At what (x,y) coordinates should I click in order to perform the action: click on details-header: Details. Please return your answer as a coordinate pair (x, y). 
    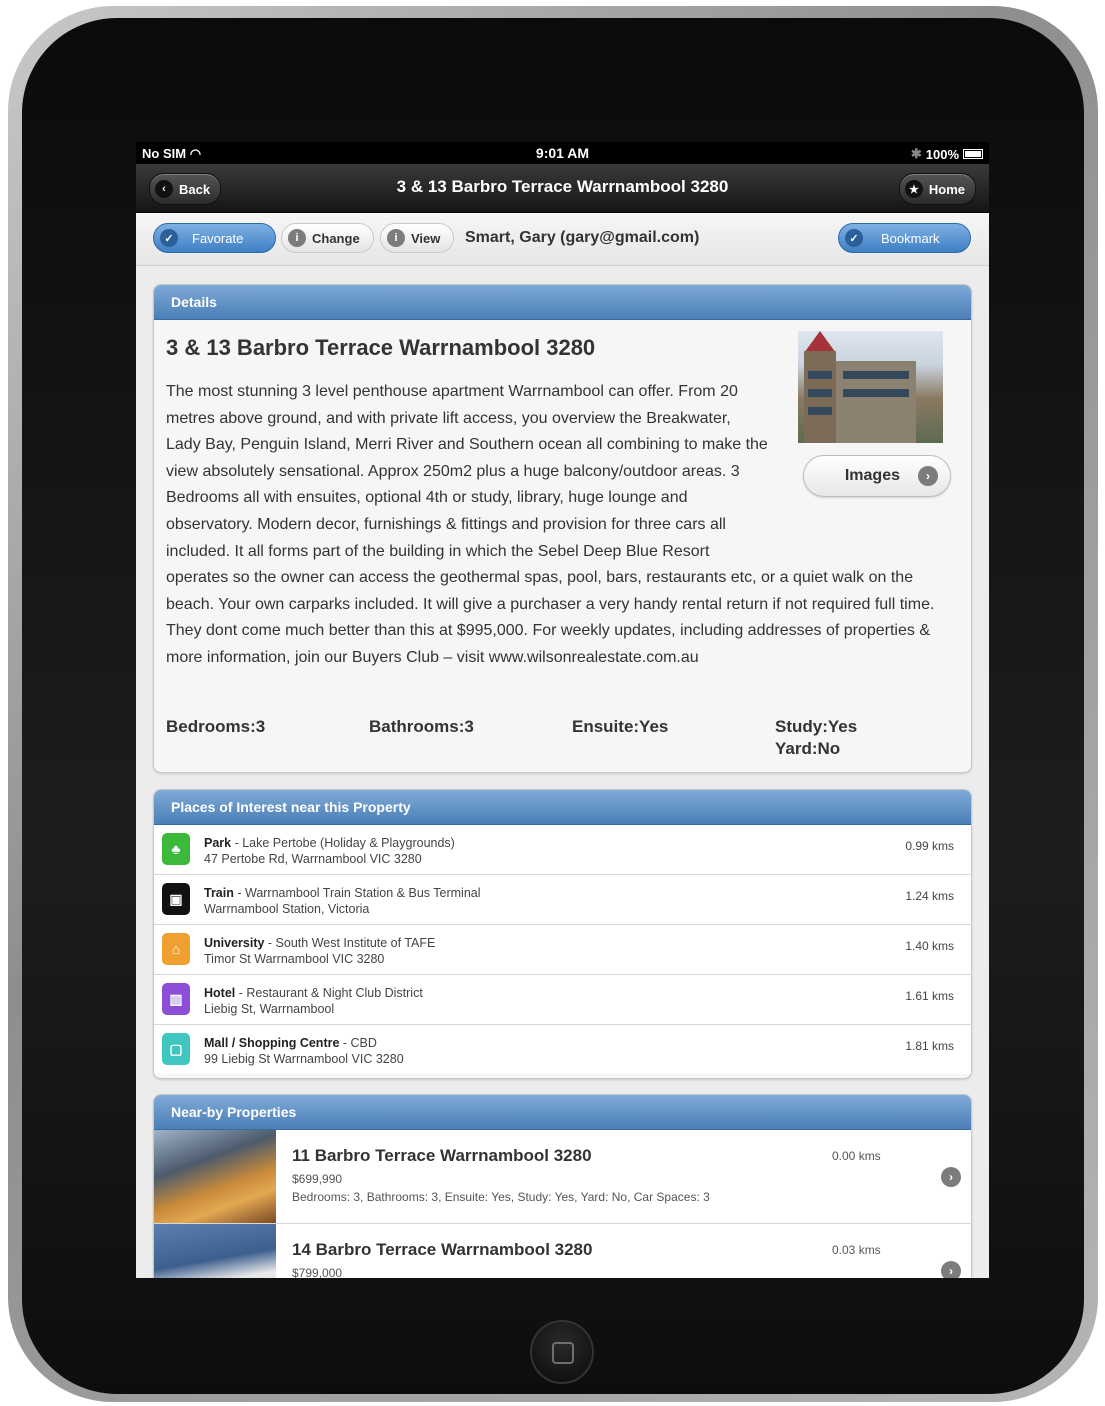
    Looking at the image, I should click on (562, 302).